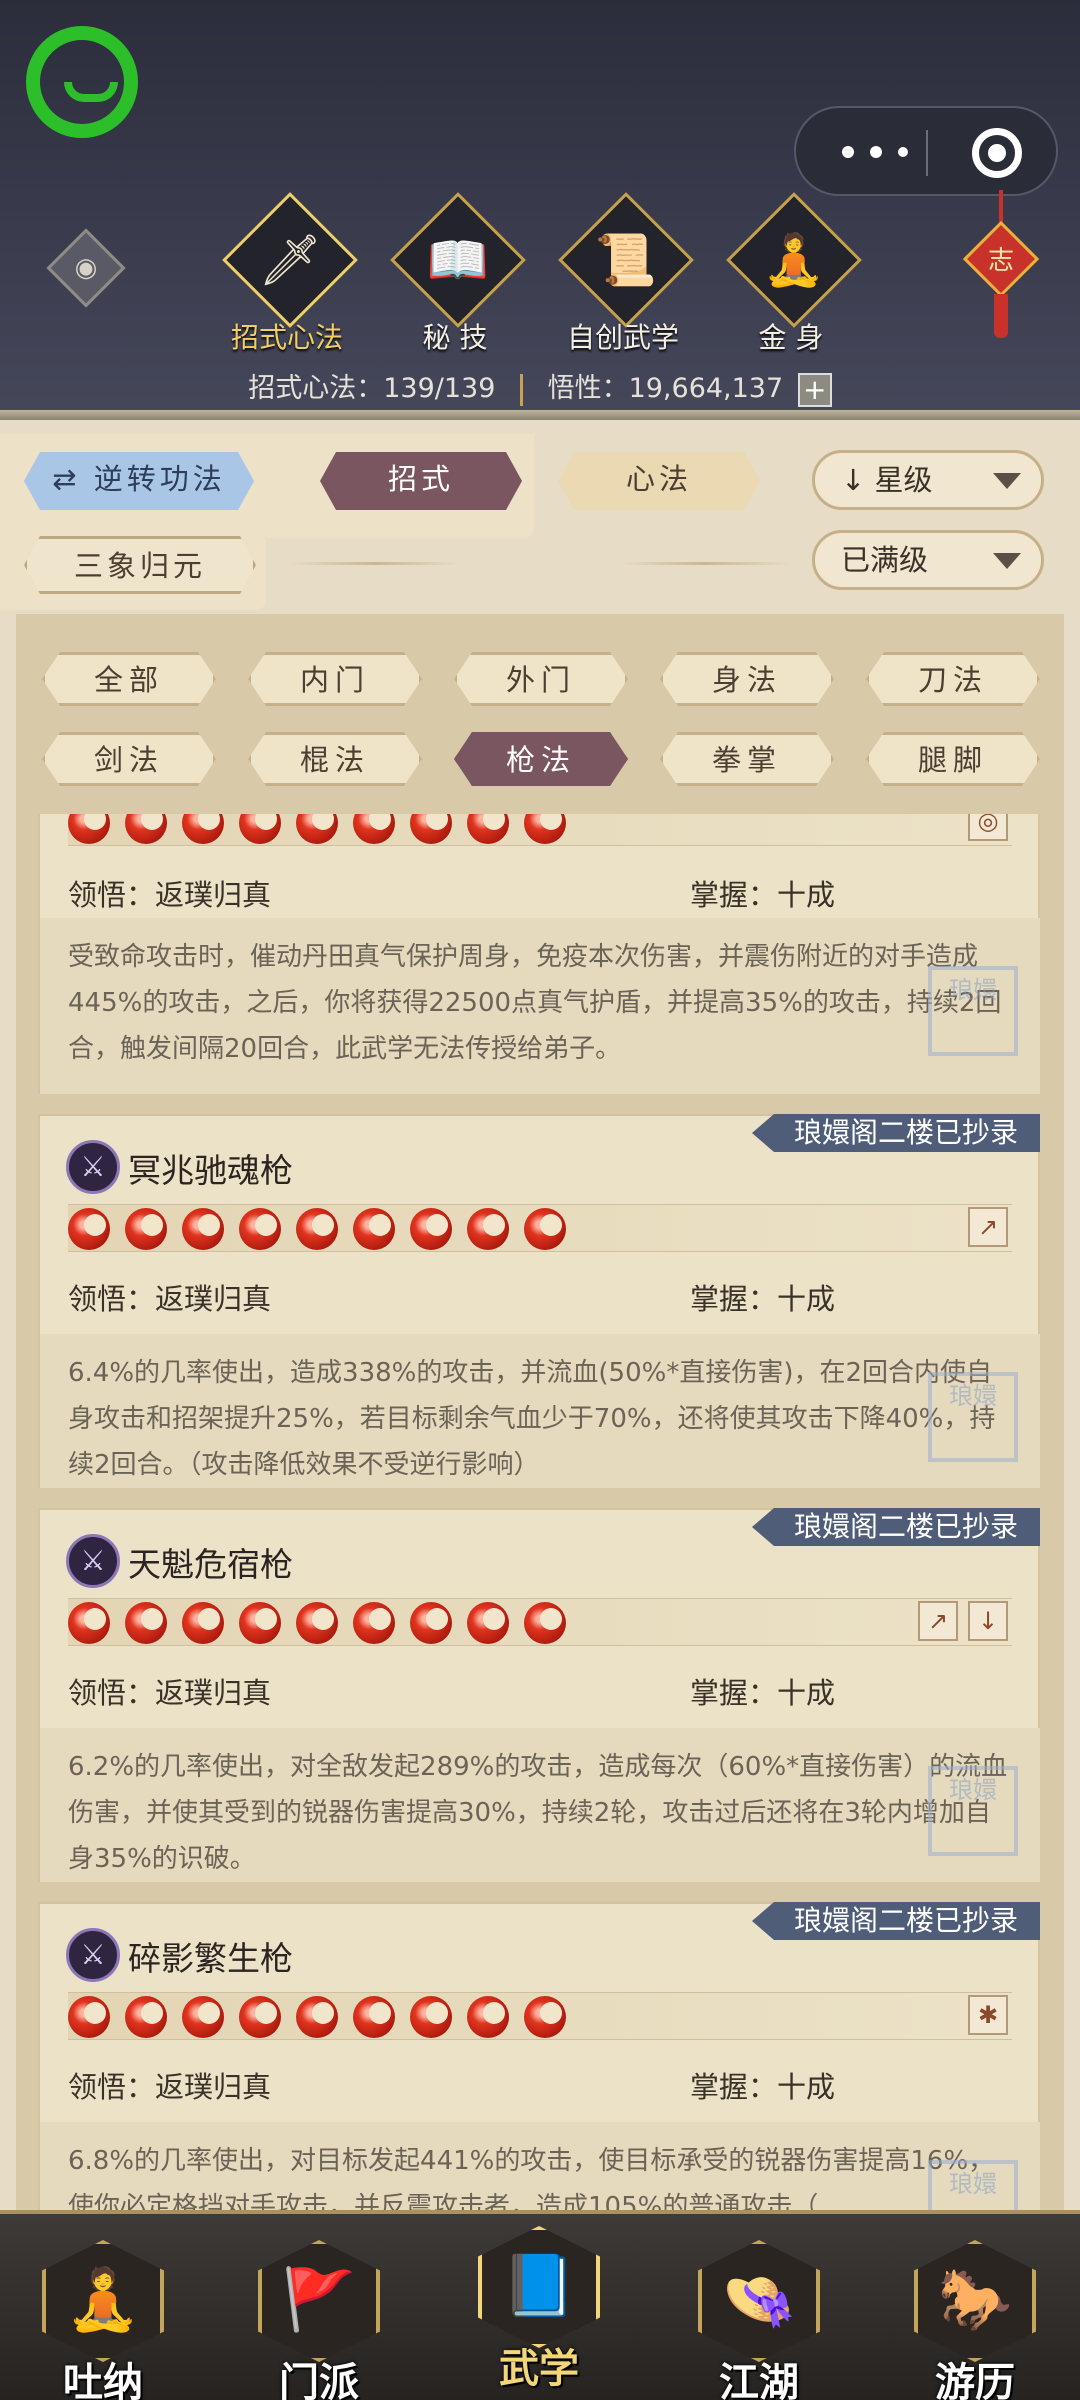 This screenshot has height=2400, width=1080. Describe the element at coordinates (103, 2300) in the screenshot. I see `monk-icon: 🧘` at that location.